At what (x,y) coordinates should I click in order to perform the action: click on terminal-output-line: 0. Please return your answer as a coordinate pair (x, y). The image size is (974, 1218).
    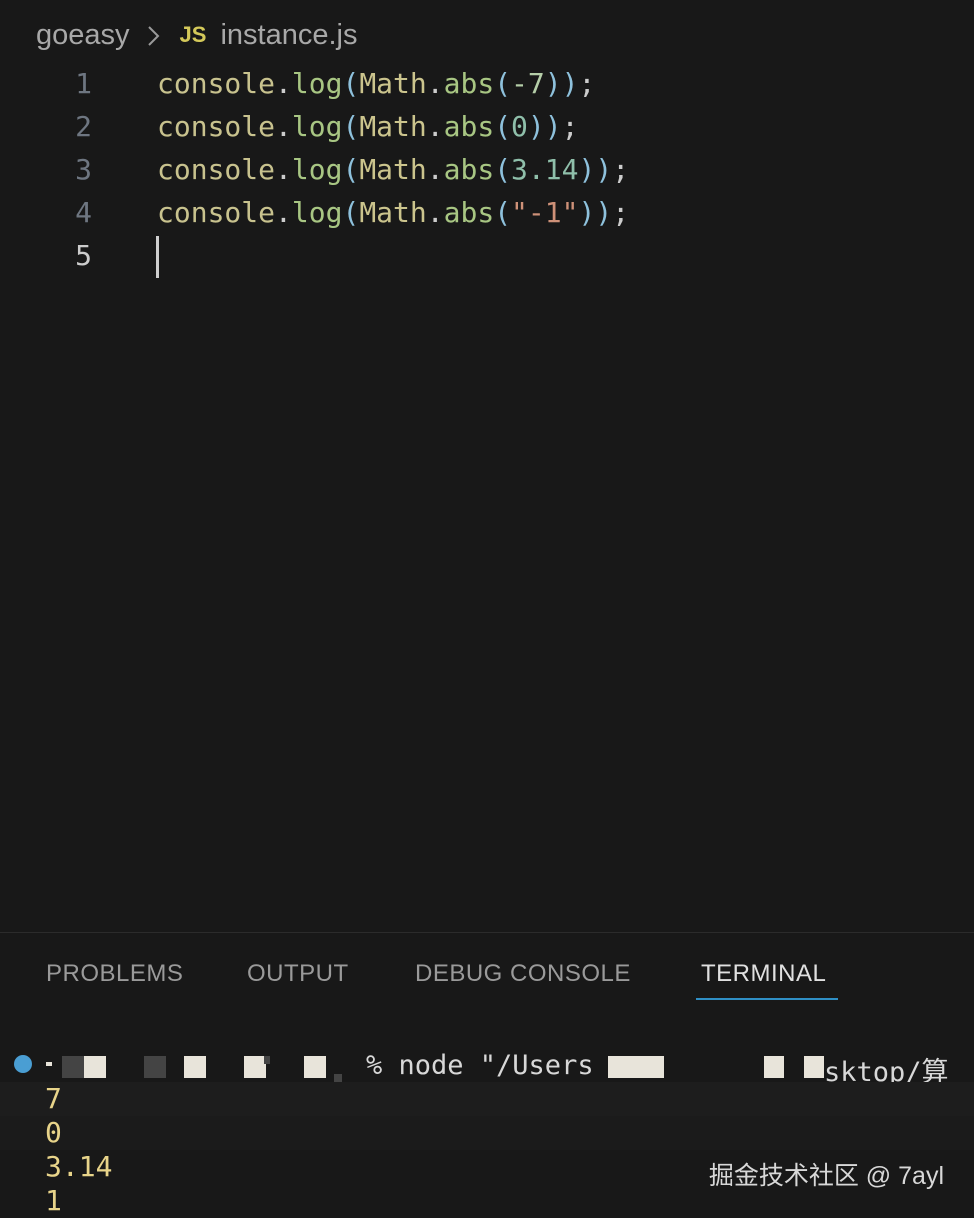
    Looking at the image, I should click on (53, 1132).